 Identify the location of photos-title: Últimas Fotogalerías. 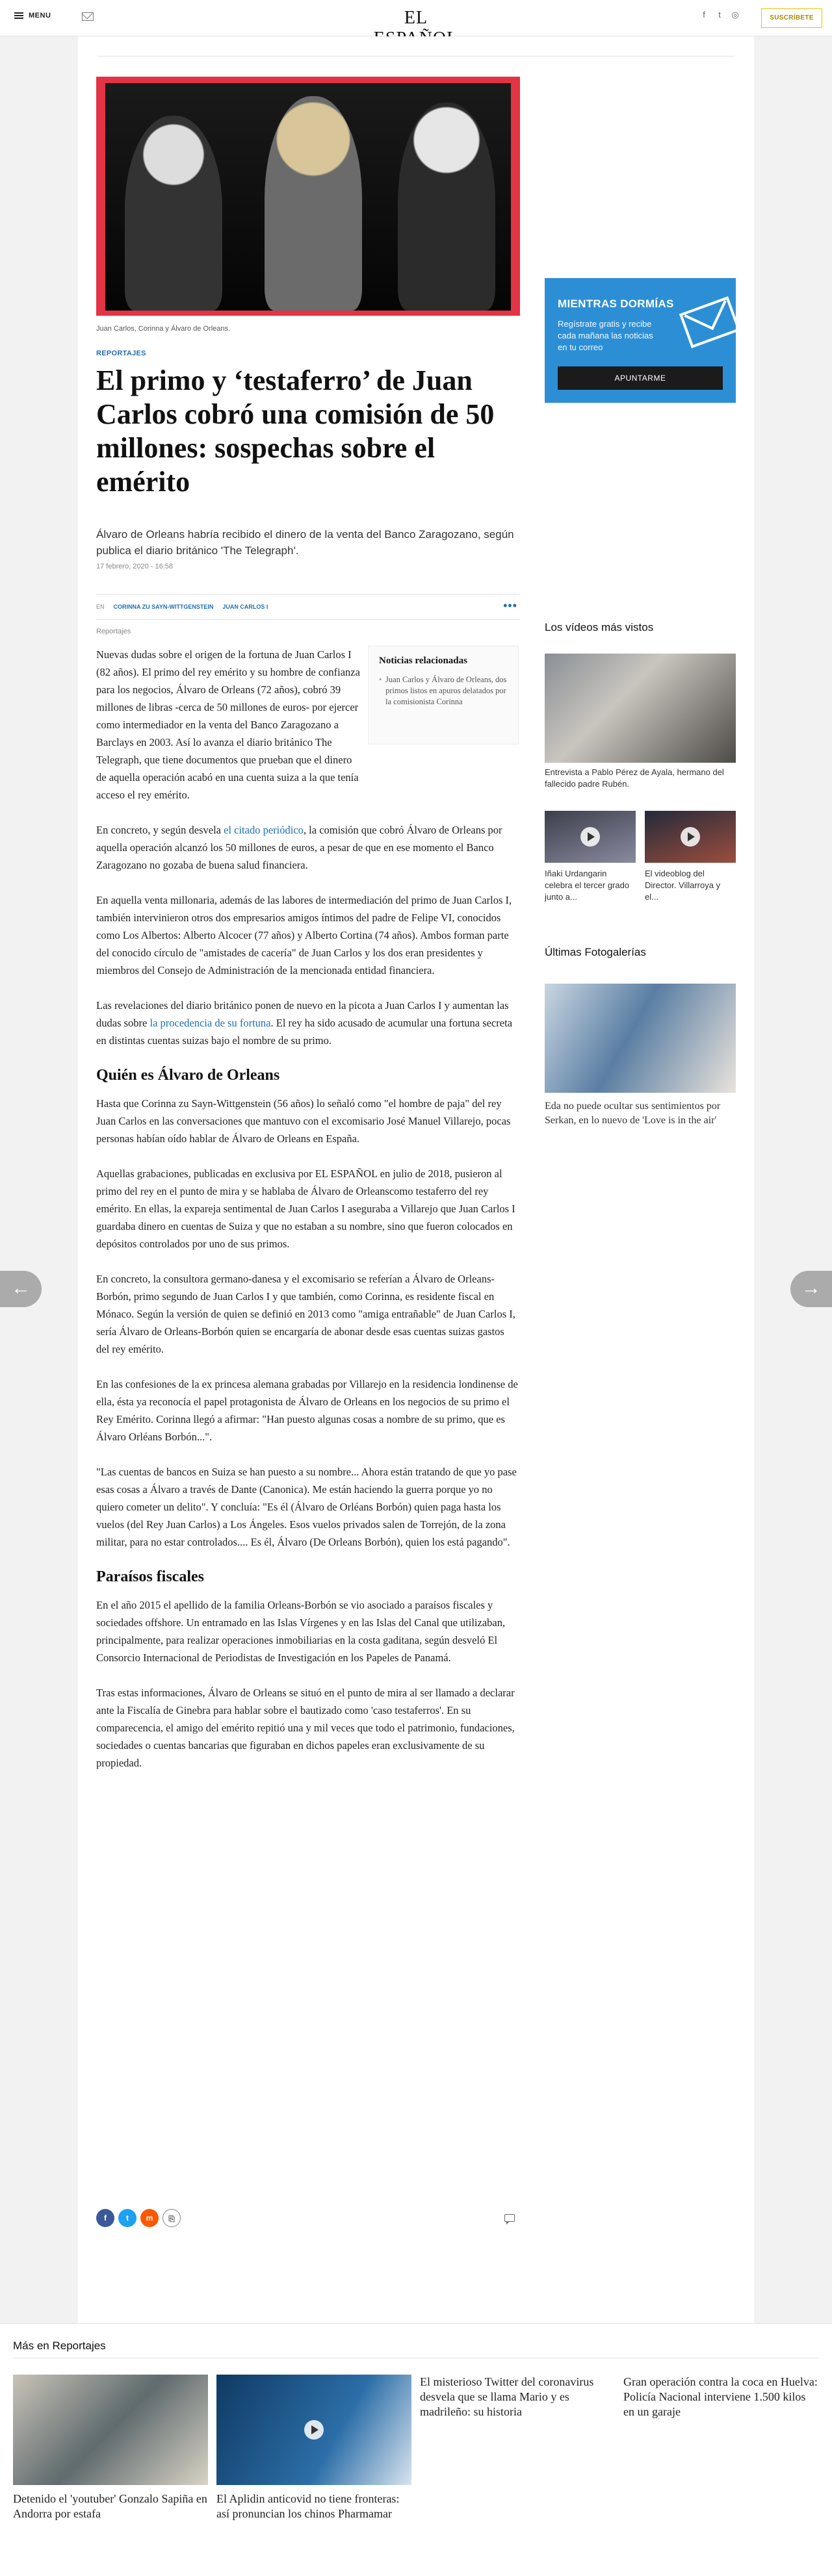
(595, 952).